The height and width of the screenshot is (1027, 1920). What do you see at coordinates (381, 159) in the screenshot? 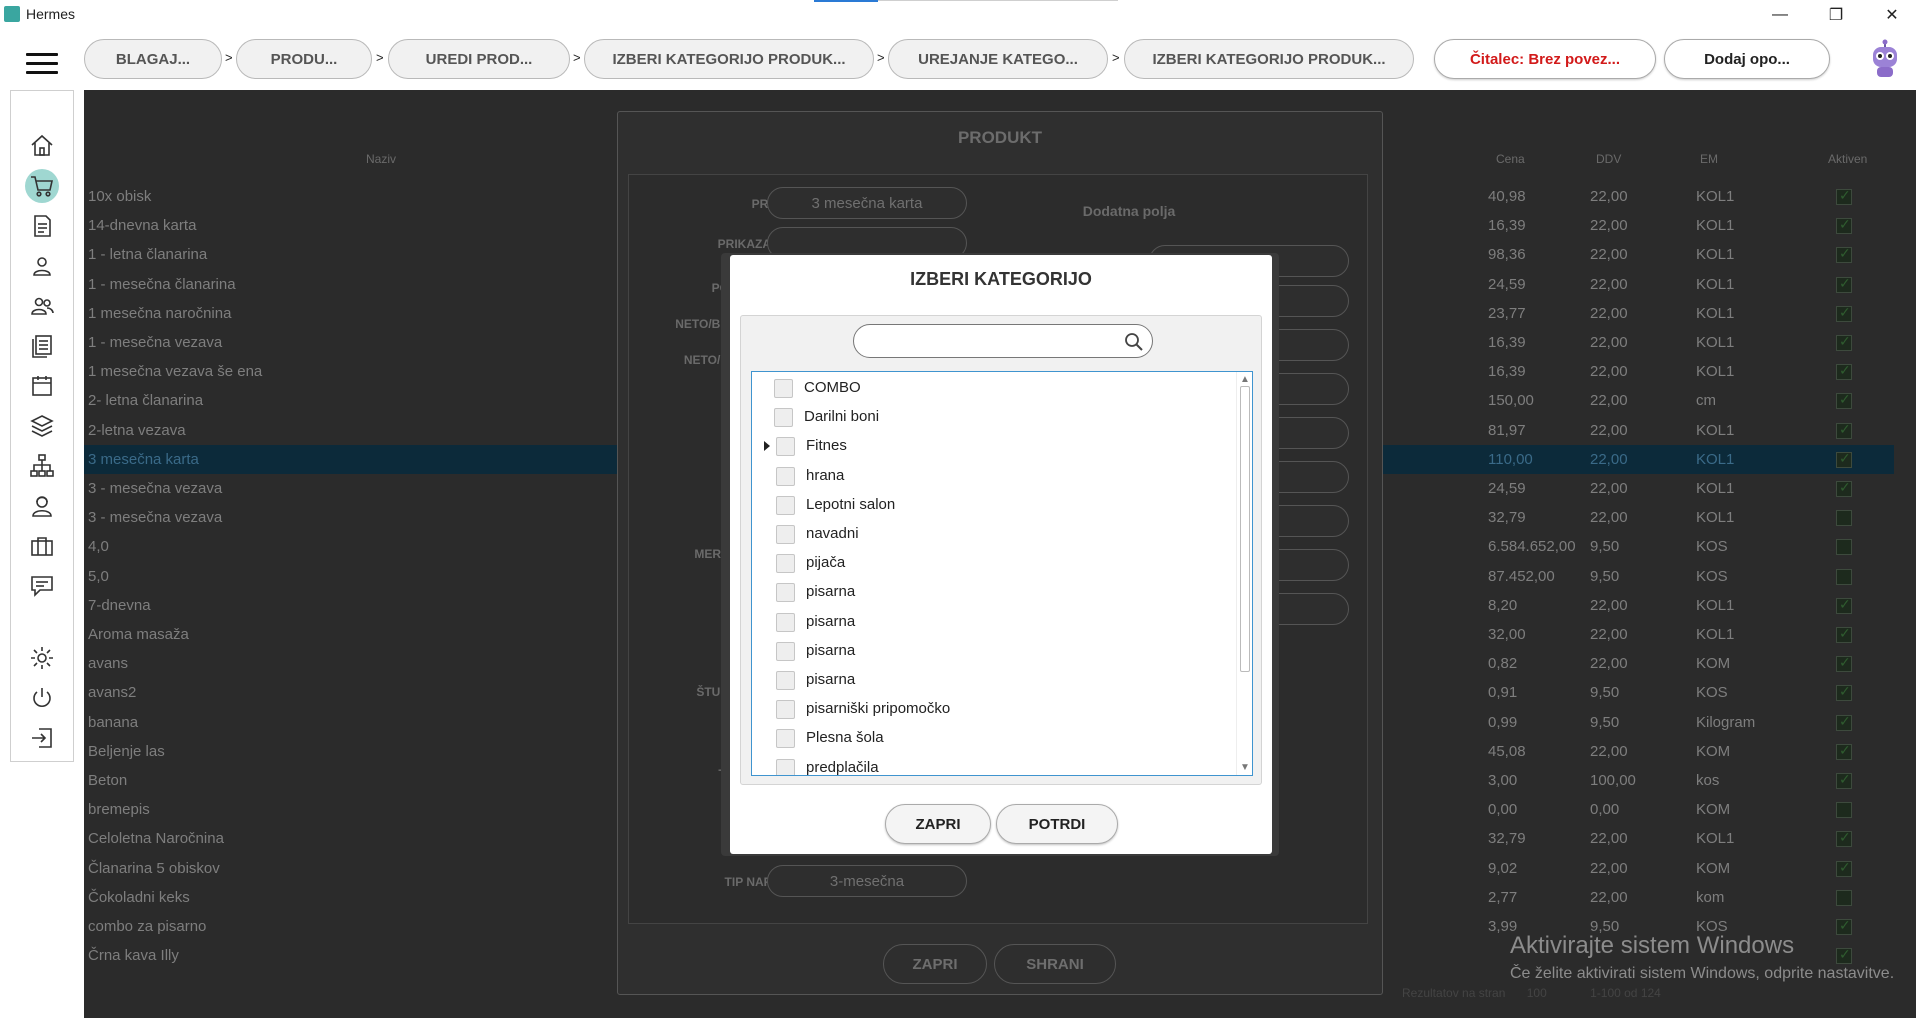
I see `column-name-header: Naziv` at bounding box center [381, 159].